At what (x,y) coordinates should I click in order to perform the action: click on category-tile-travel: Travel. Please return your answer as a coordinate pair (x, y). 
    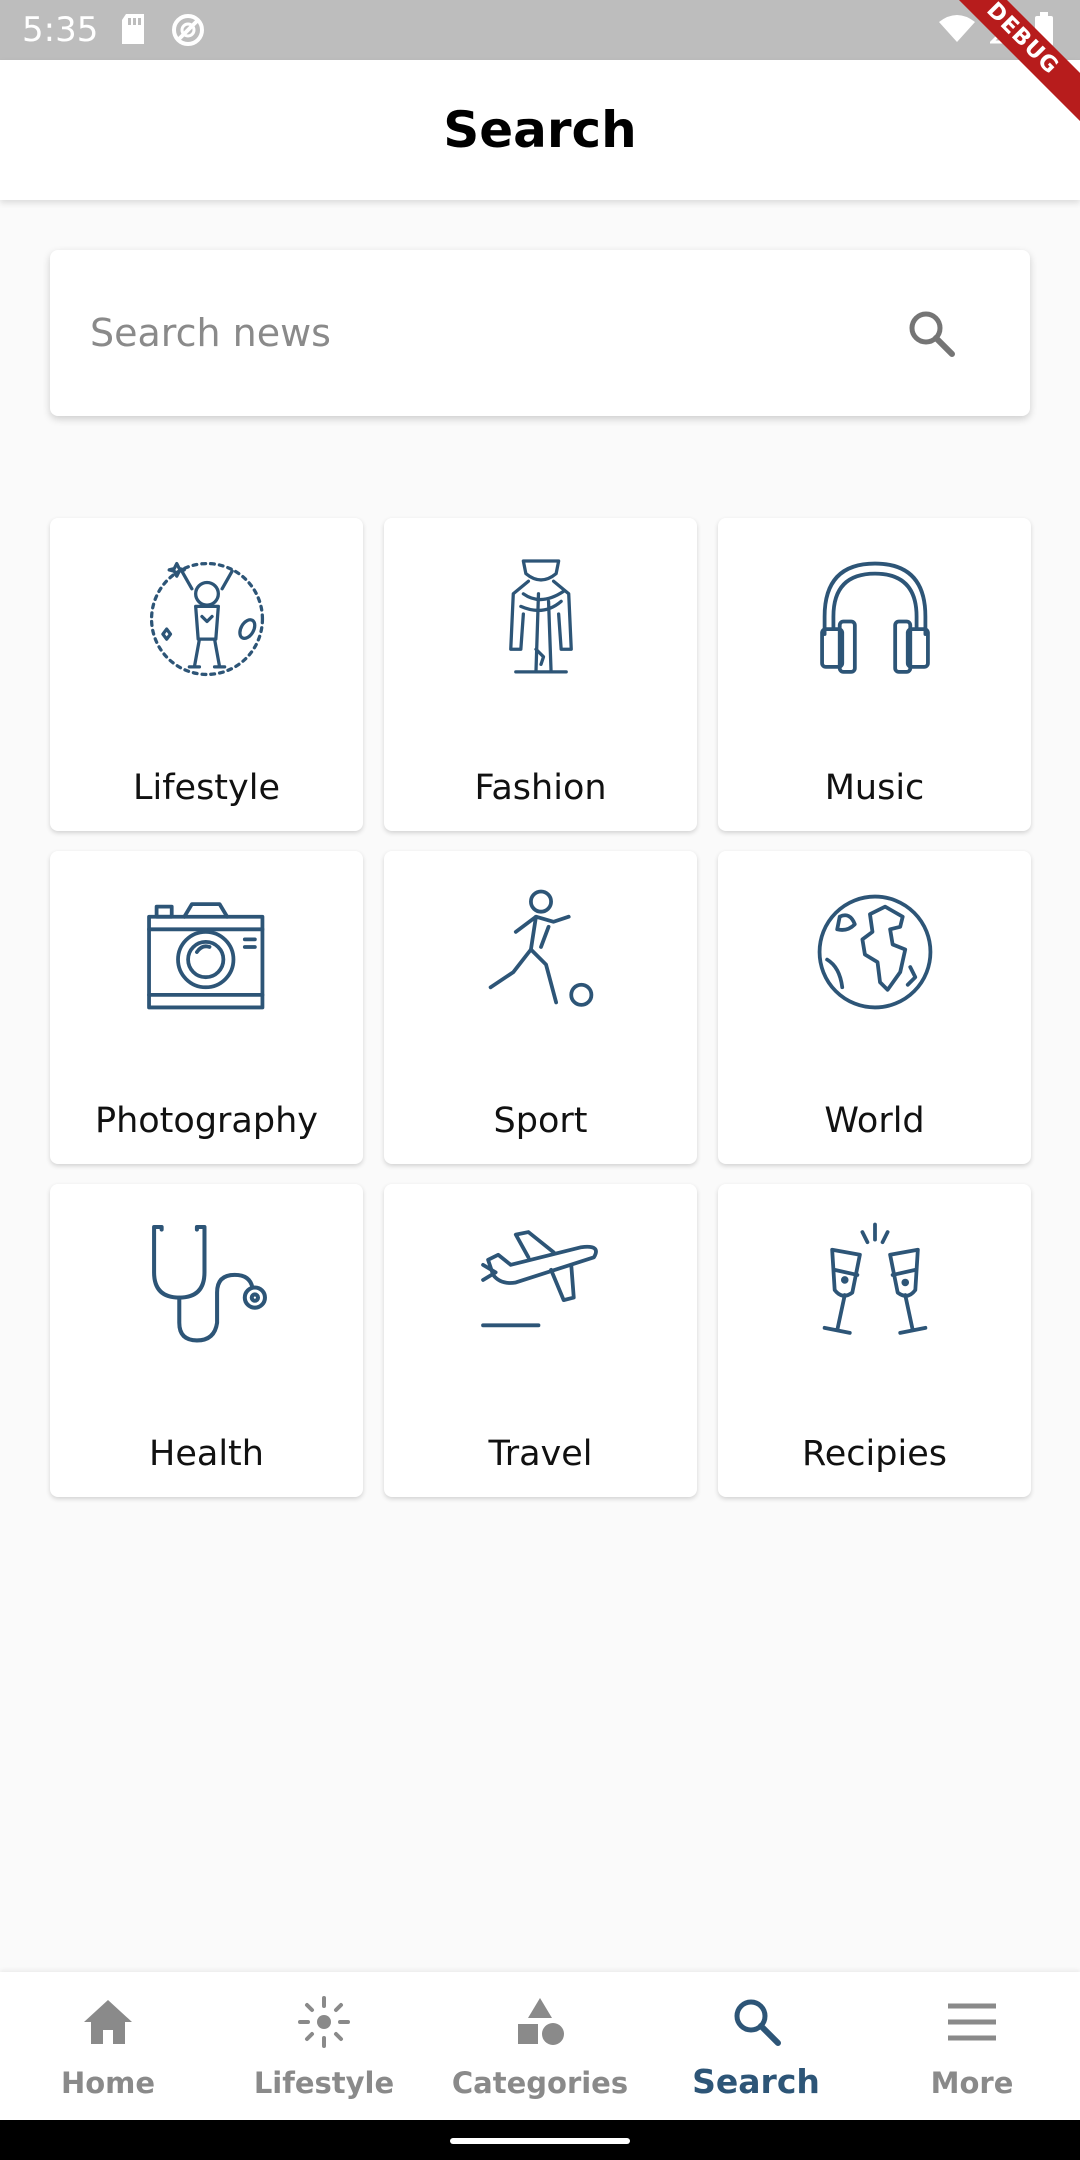
    Looking at the image, I should click on (540, 1340).